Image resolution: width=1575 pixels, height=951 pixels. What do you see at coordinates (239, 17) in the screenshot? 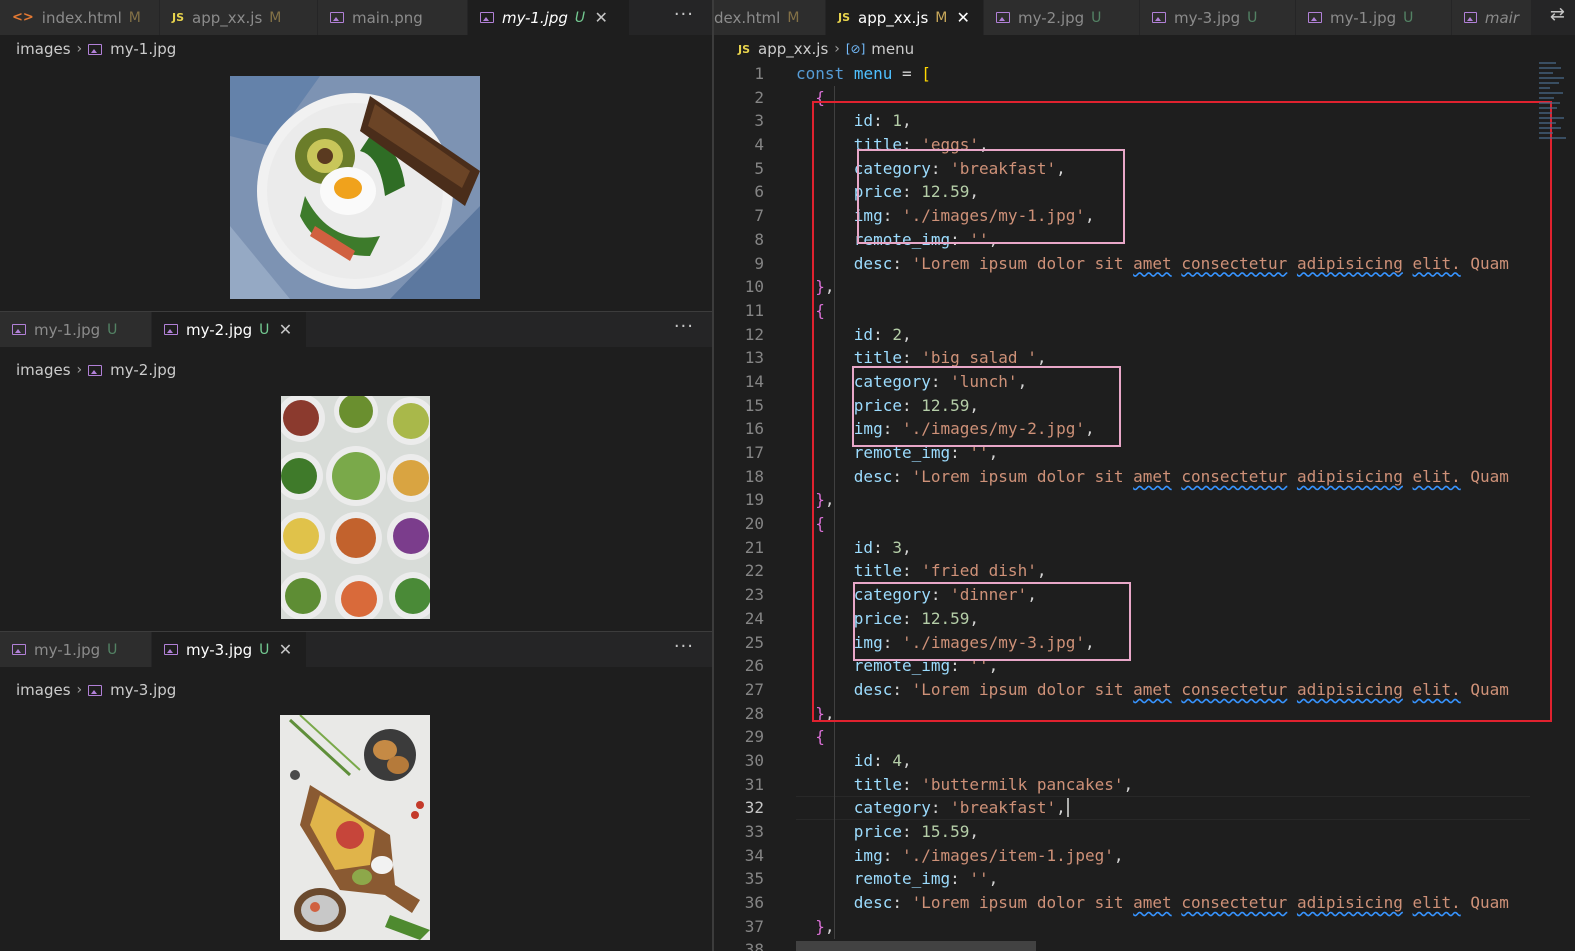
I see `tab-app-js: JS app_xx.js M` at bounding box center [239, 17].